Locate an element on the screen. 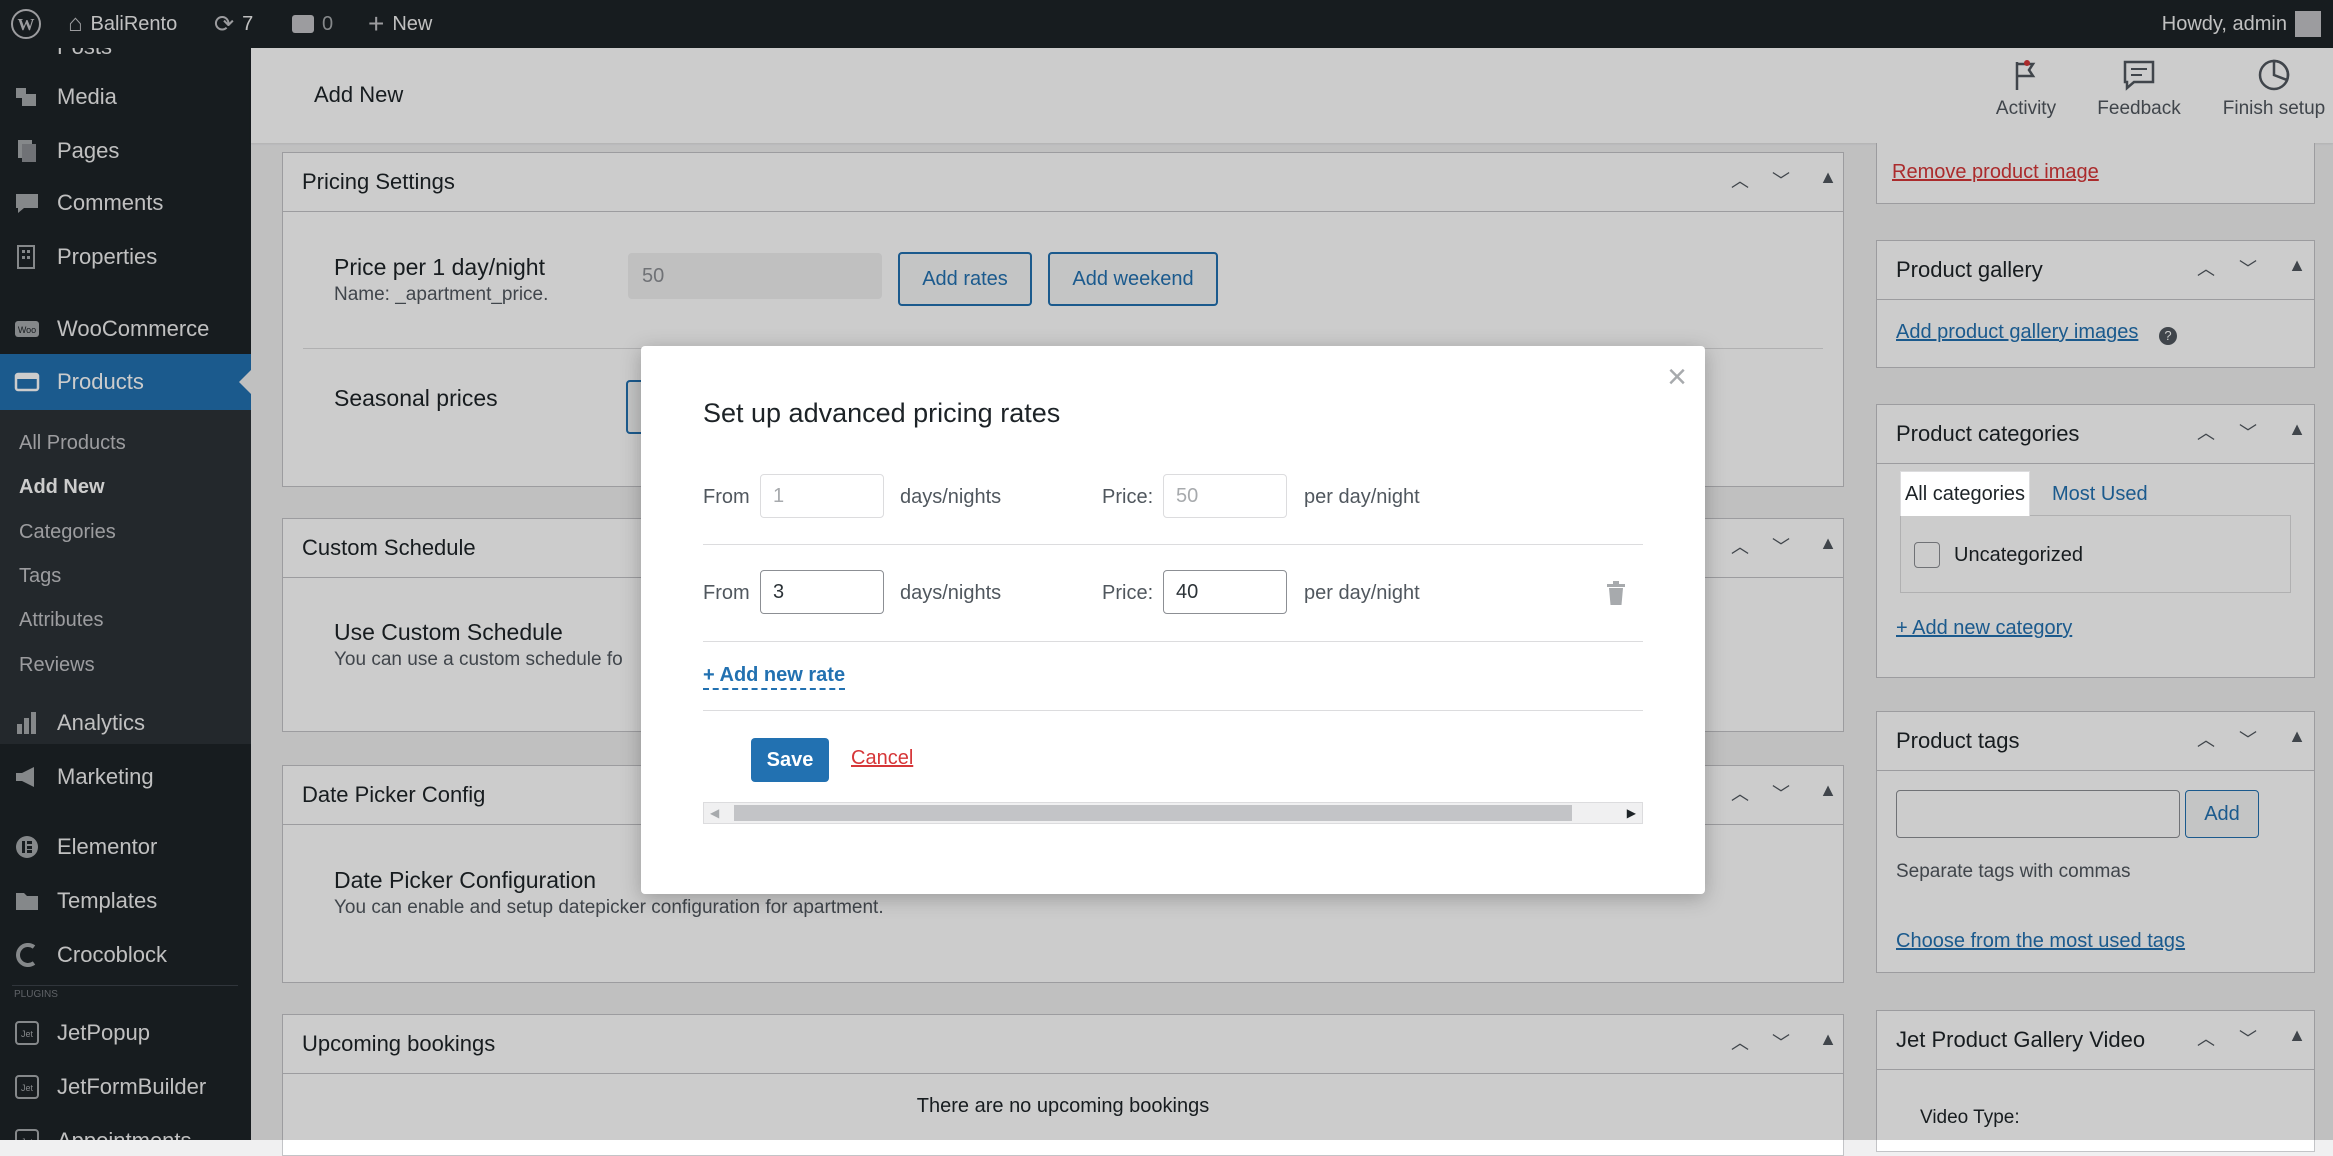 The image size is (2333, 1156). save-button: Save is located at coordinates (790, 760).